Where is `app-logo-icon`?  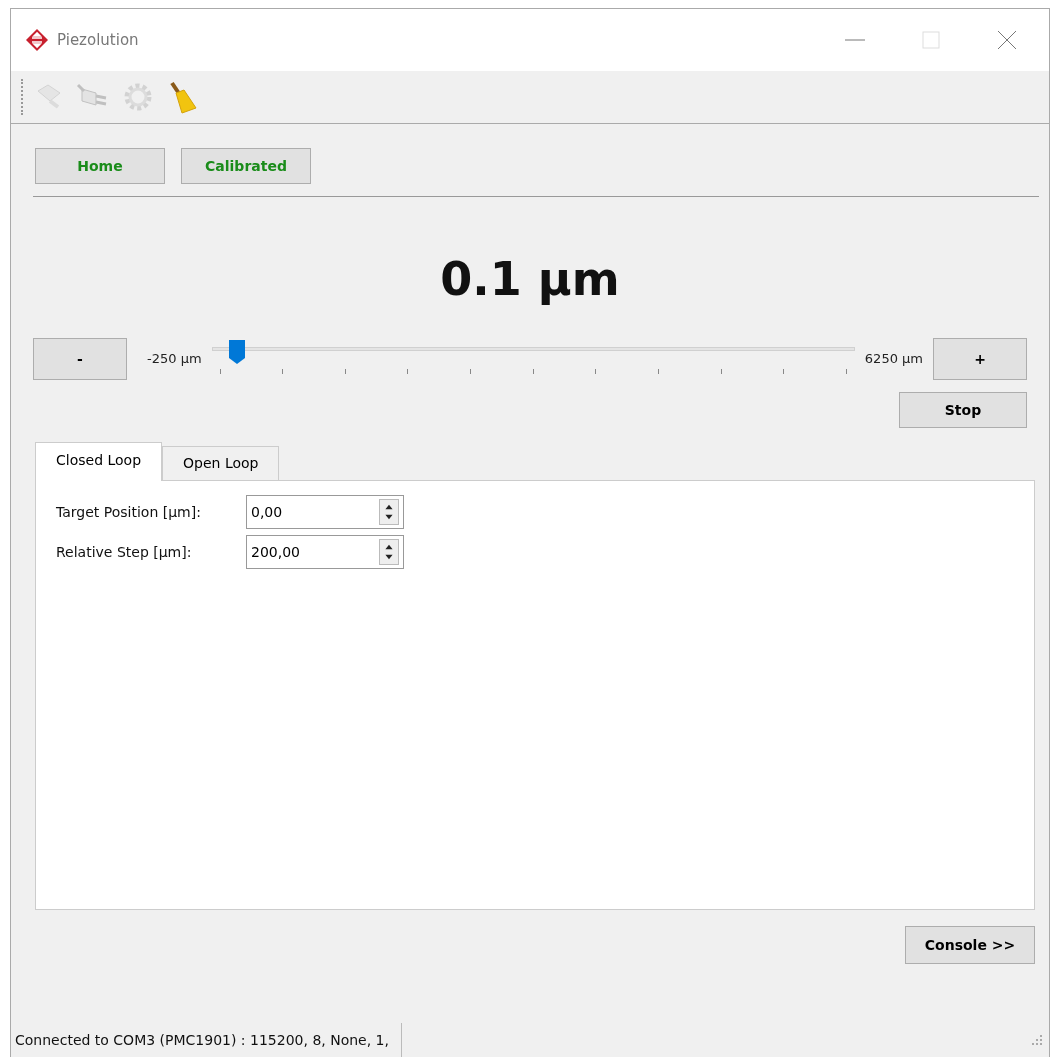 app-logo-icon is located at coordinates (37, 40).